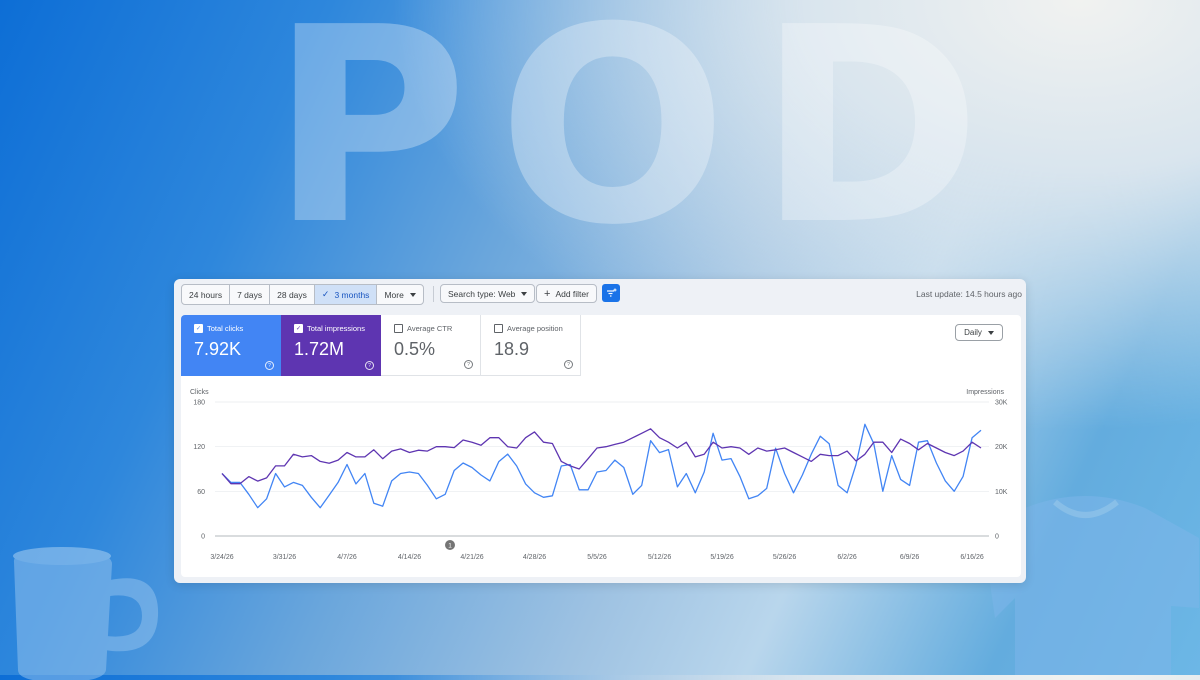  Describe the element at coordinates (1001, 492) in the screenshot. I see `y-tick-right: 10K` at that location.